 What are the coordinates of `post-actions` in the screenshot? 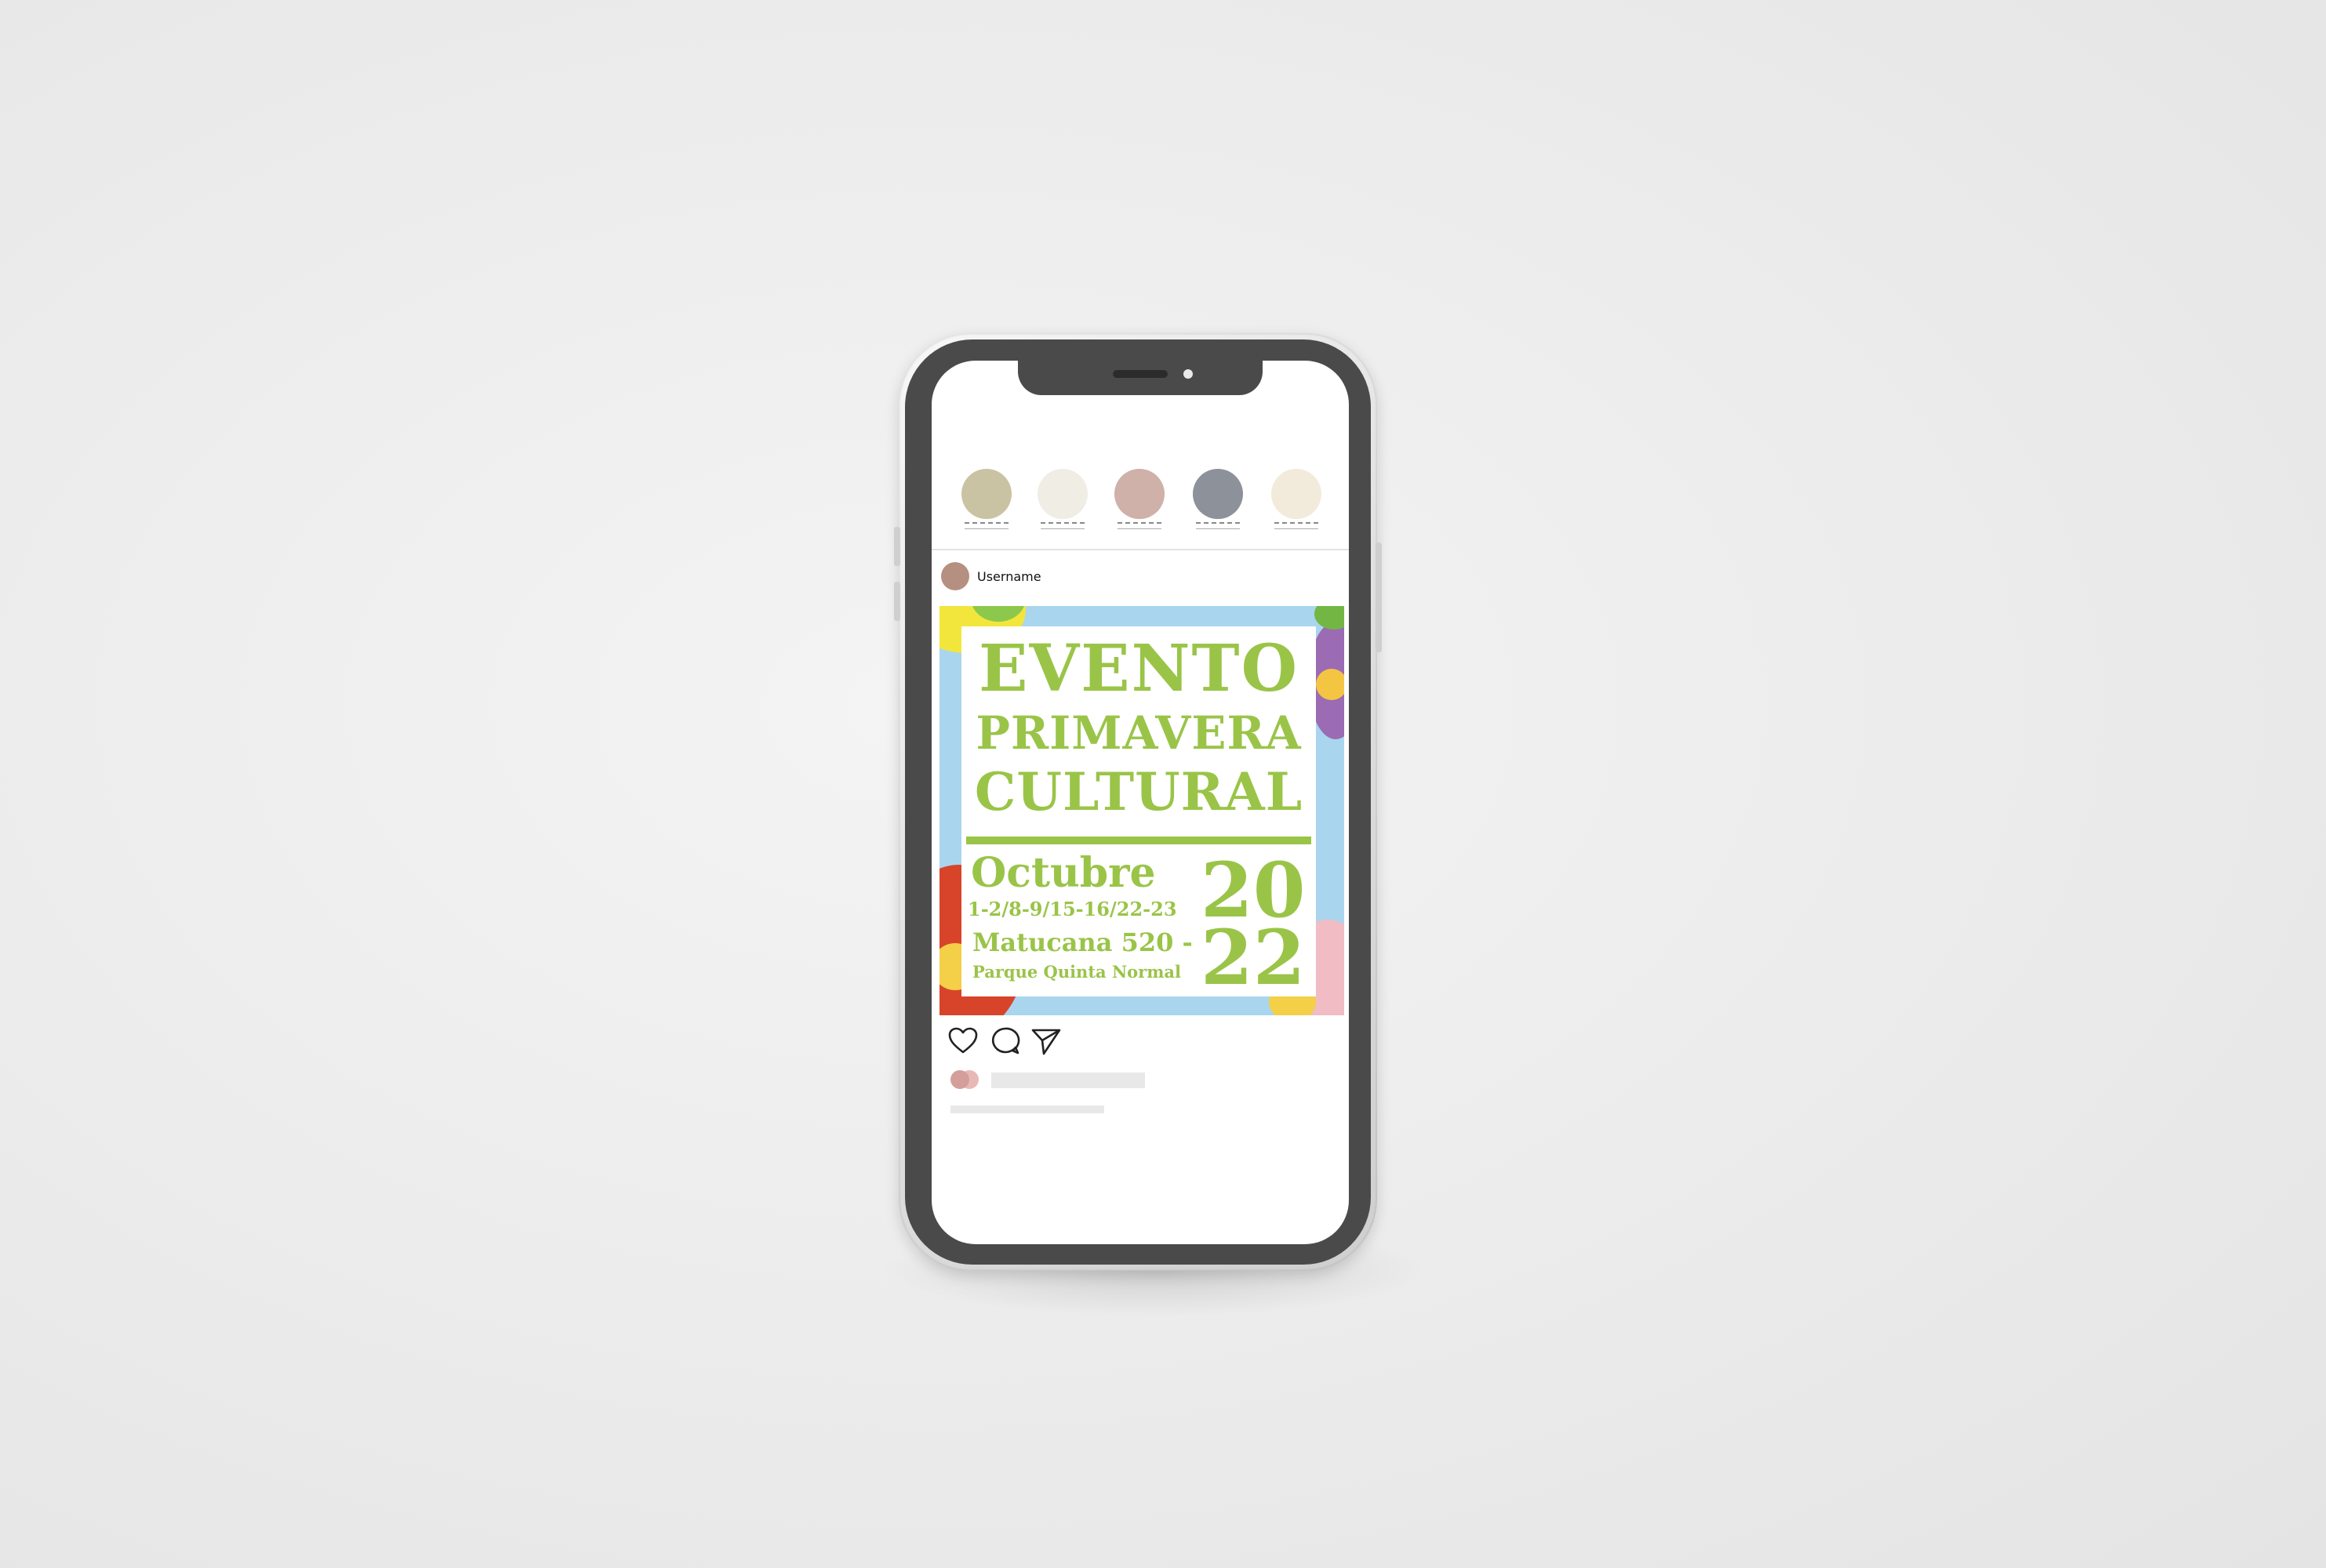 It's located at (1006, 1041).